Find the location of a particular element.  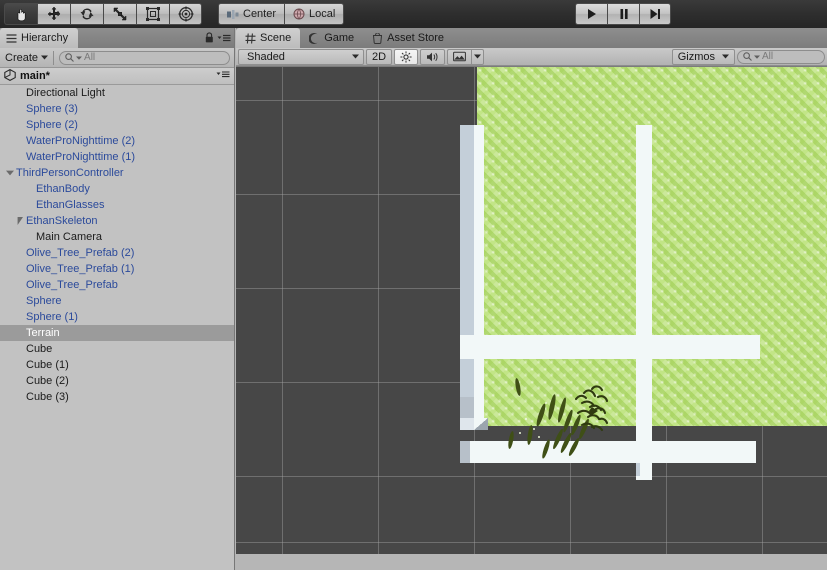

tab-game-label: Game is located at coordinates (339, 38).